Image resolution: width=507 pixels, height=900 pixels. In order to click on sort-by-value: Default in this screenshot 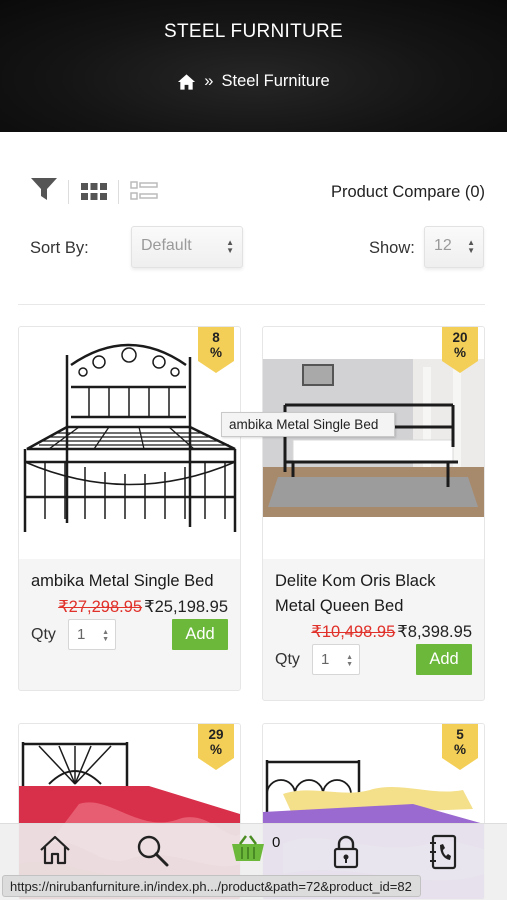, I will do `click(166, 245)`.